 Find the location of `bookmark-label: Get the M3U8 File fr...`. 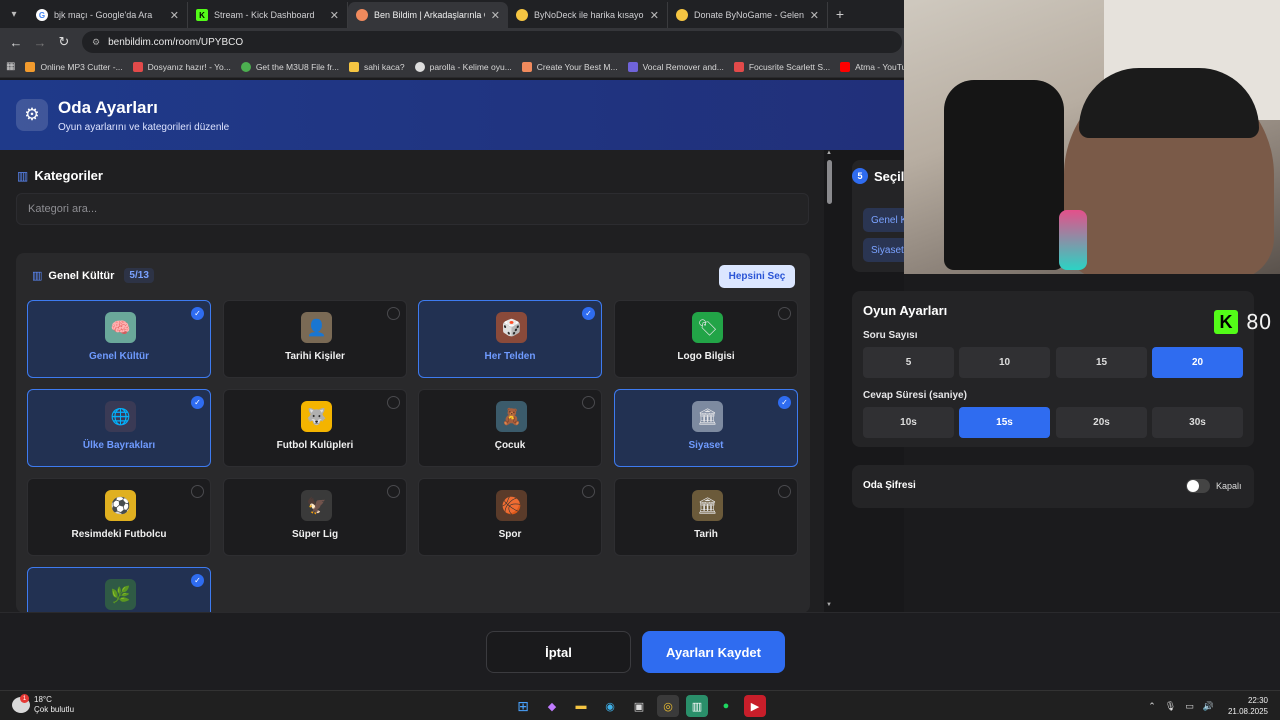

bookmark-label: Get the M3U8 File fr... is located at coordinates (297, 66).